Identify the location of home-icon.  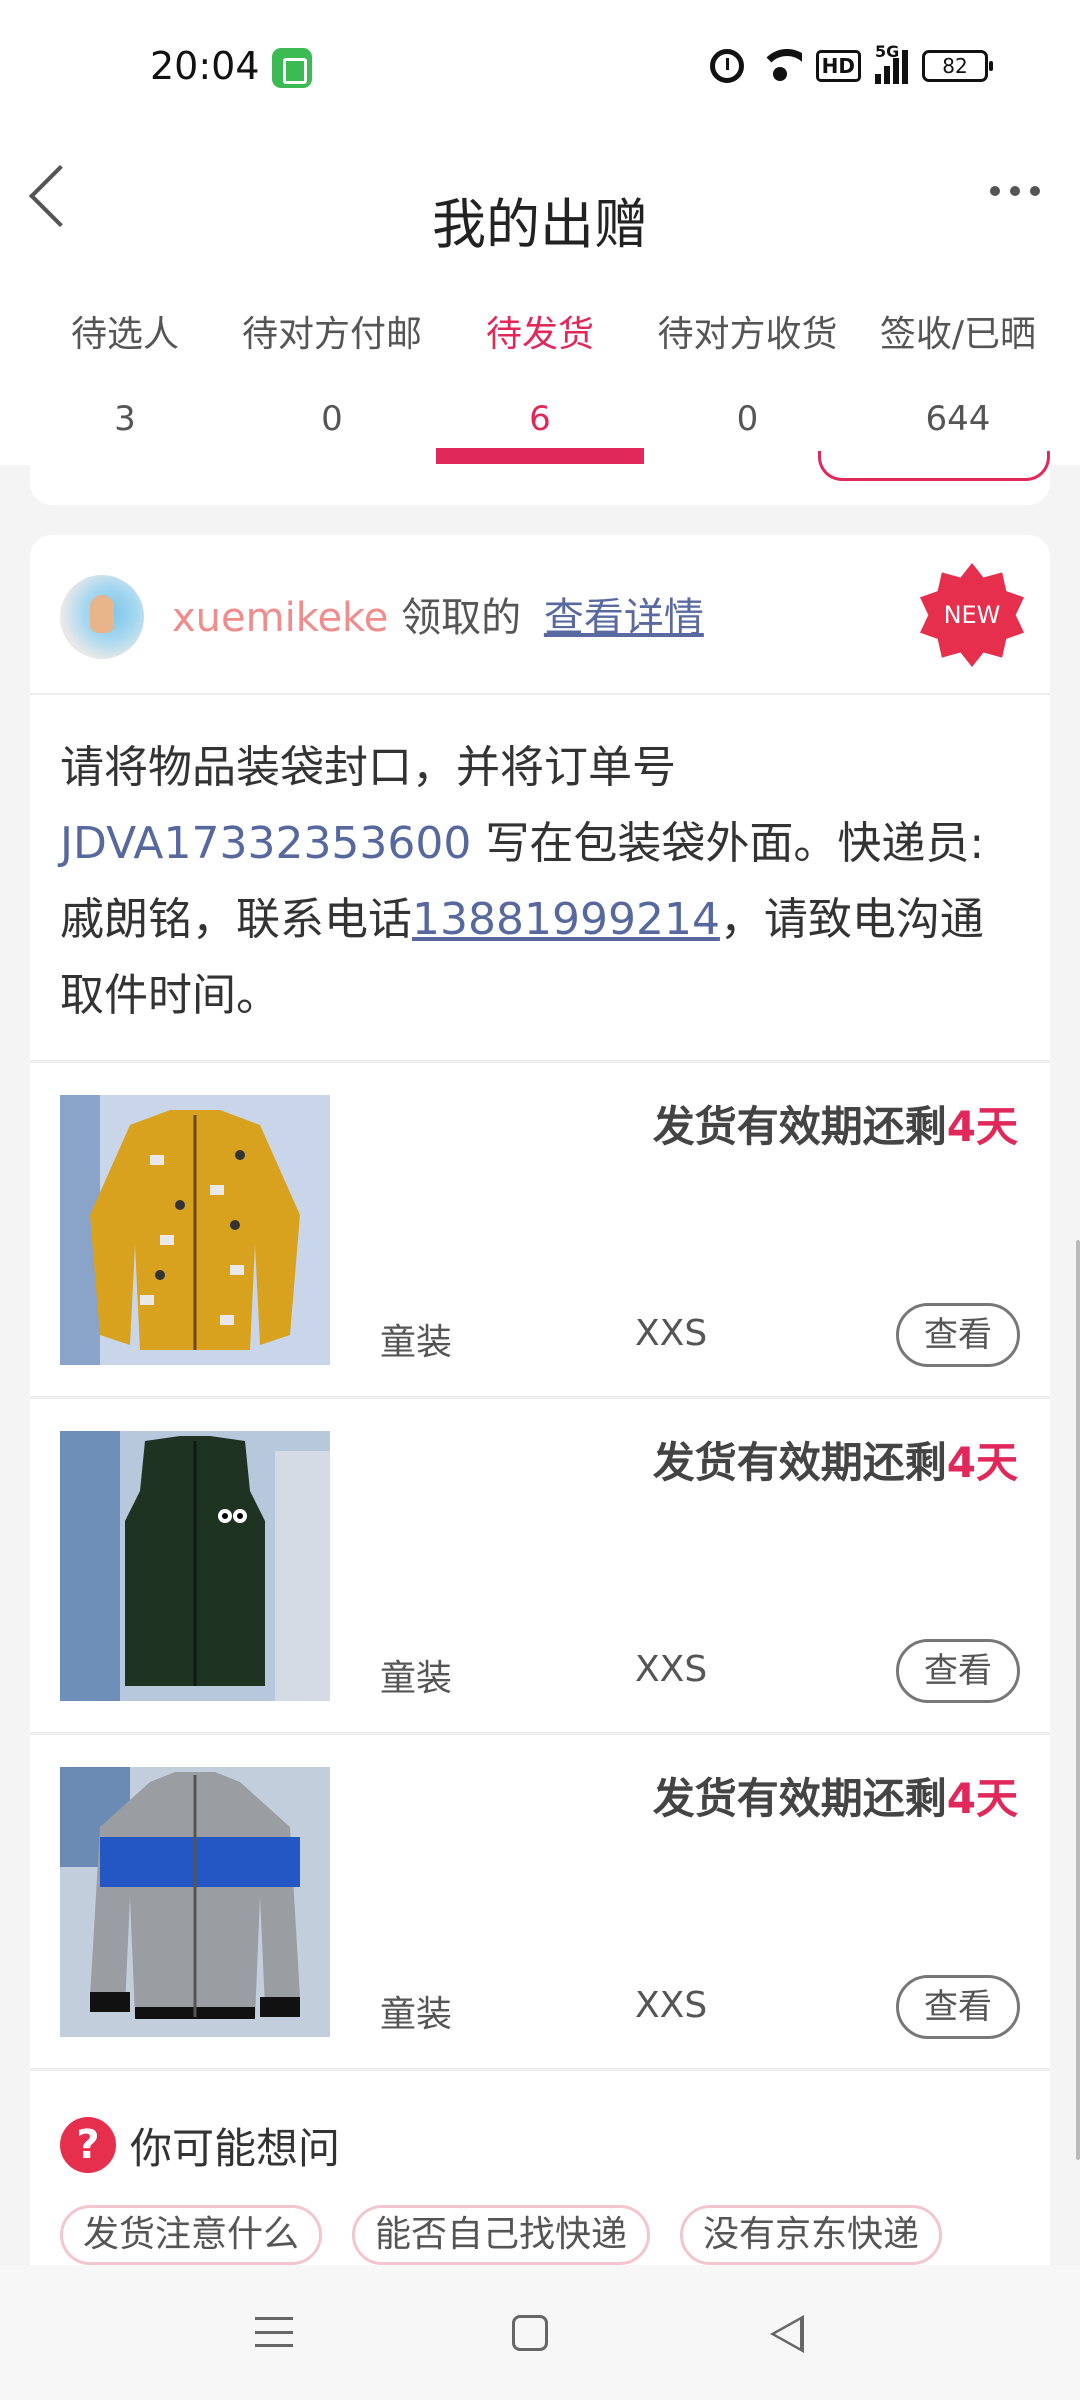
(530, 2333).